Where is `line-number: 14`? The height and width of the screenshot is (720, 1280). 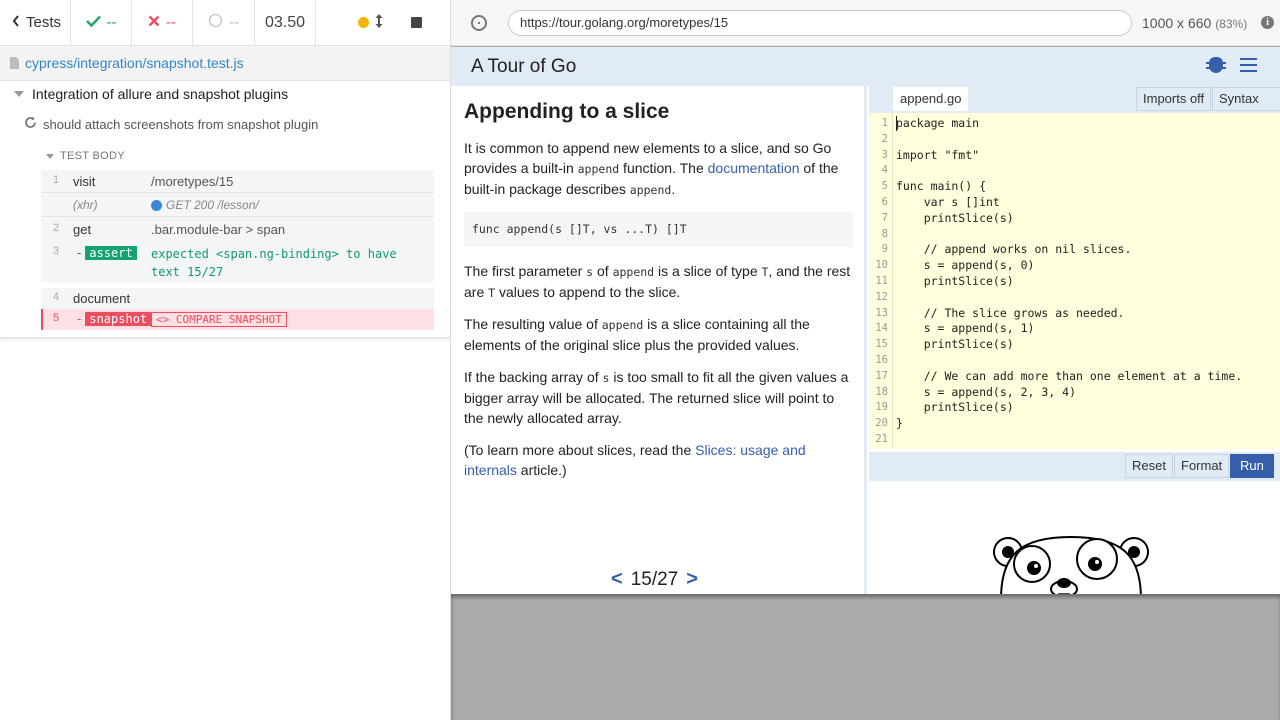
line-number: 14 is located at coordinates (881, 328).